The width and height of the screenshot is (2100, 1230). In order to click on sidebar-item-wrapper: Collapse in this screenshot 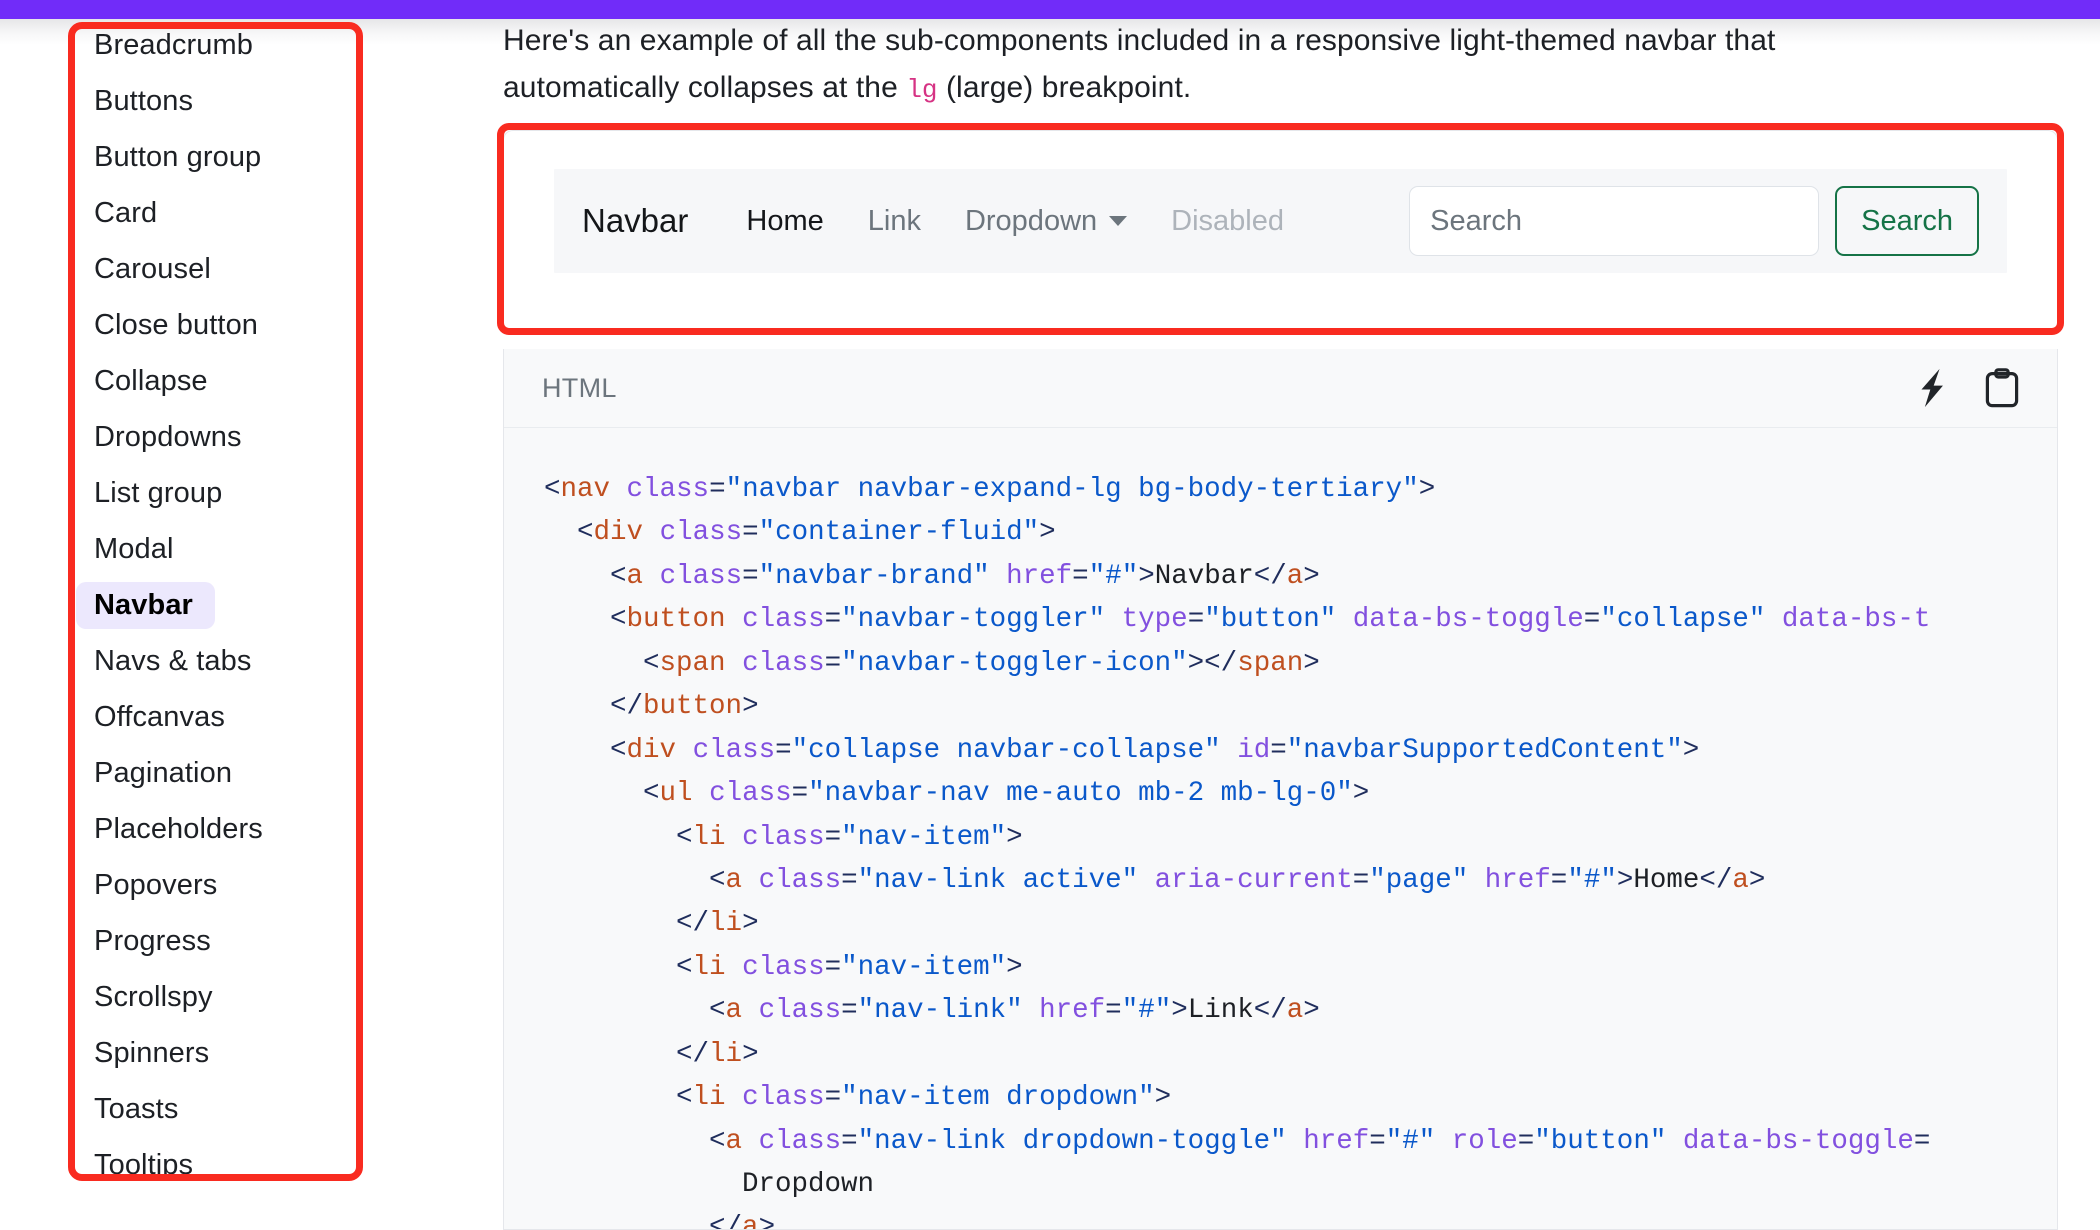, I will do `click(226, 381)`.